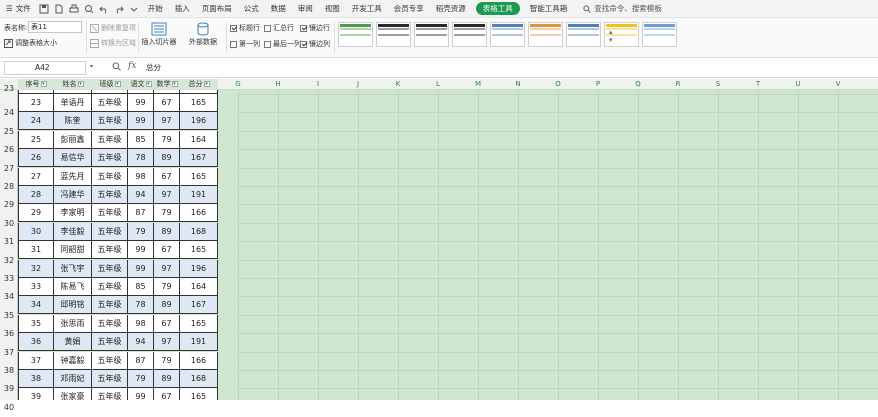 The height and width of the screenshot is (417, 878). Describe the element at coordinates (9, 132) in the screenshot. I see `row-header: 25` at that location.